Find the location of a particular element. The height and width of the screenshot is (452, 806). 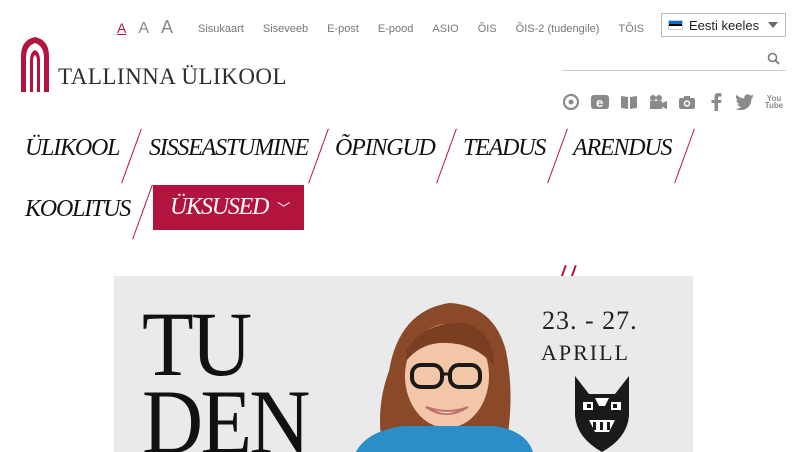

youtube-icon: You Tube is located at coordinates (774, 102).